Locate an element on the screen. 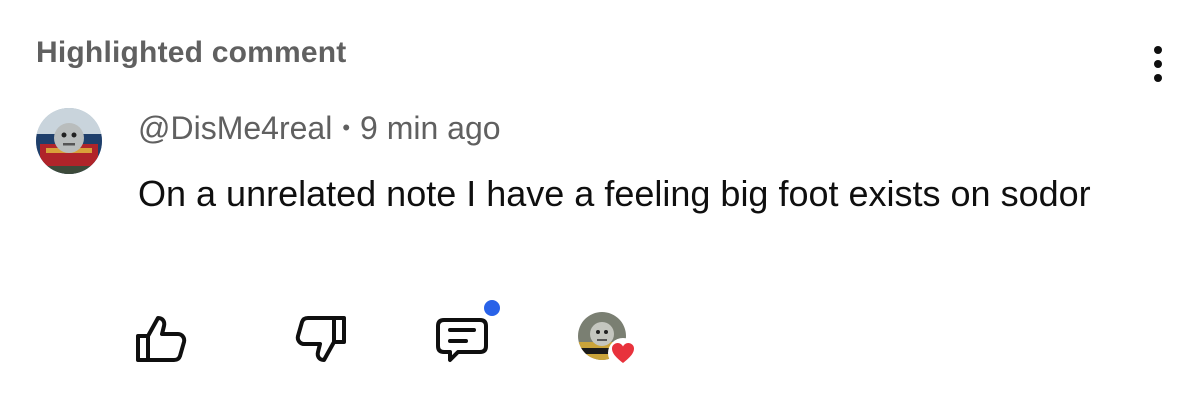 The width and height of the screenshot is (1200, 420). train-avatar-icon is located at coordinates (69, 141).